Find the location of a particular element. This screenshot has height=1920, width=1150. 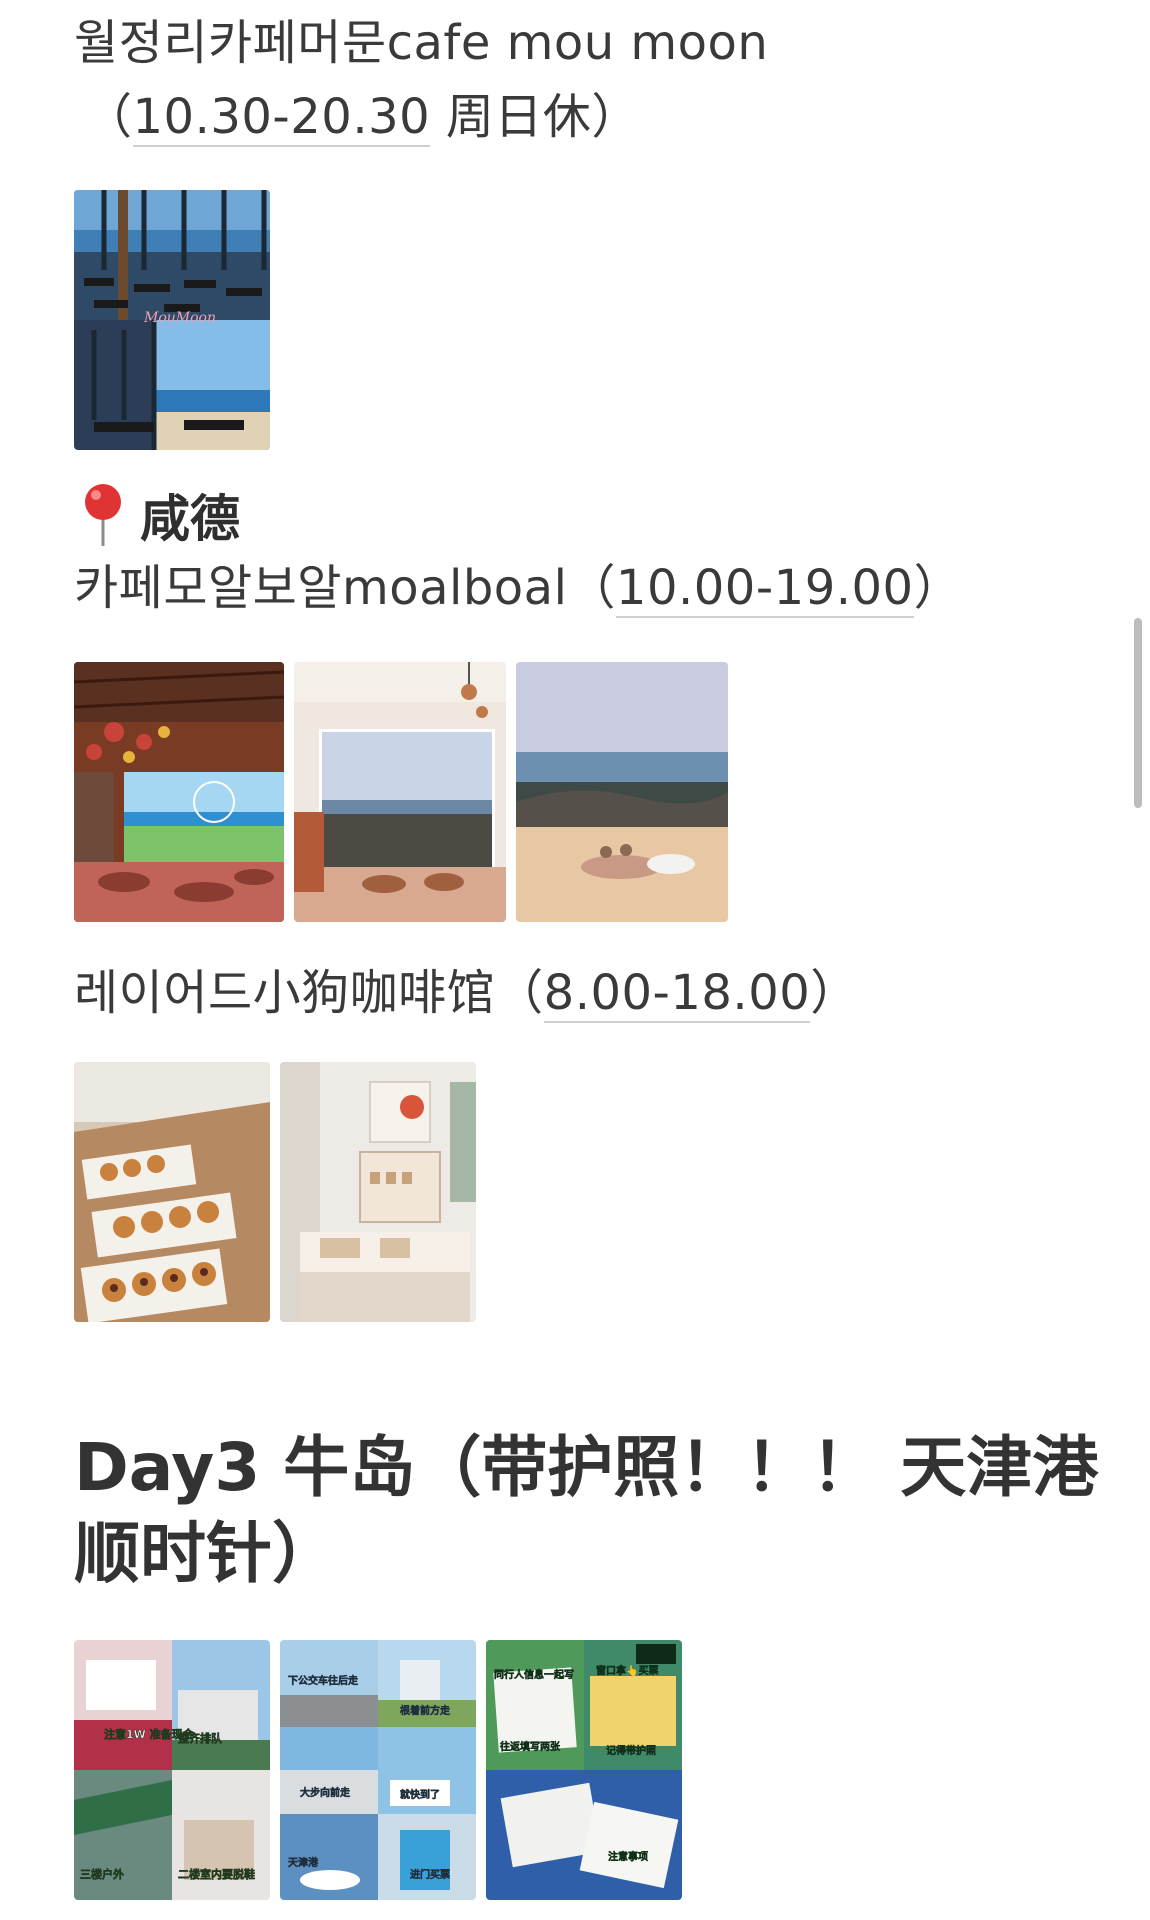

ticket-tip-3: 往返填写两张 is located at coordinates (530, 1746).